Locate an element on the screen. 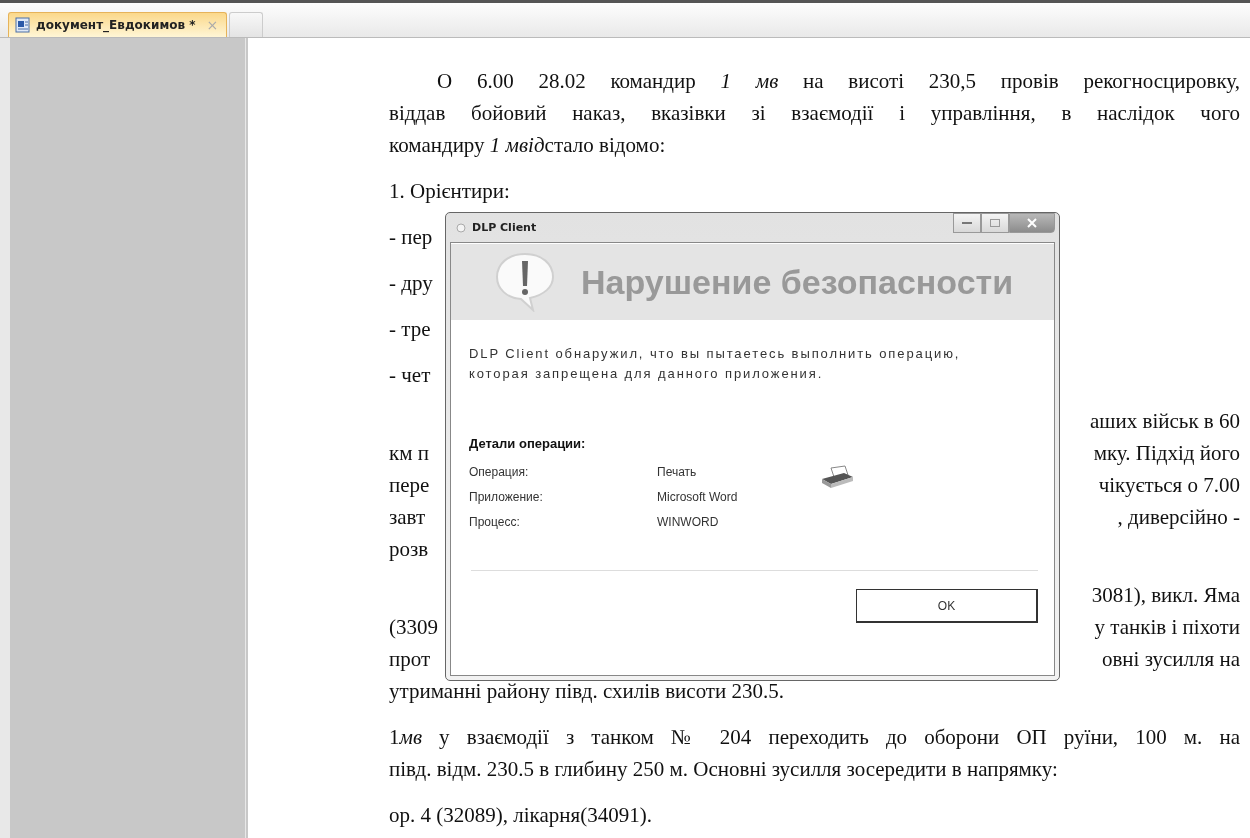  document-tab: документ_Евдокимов * × is located at coordinates (118, 24).